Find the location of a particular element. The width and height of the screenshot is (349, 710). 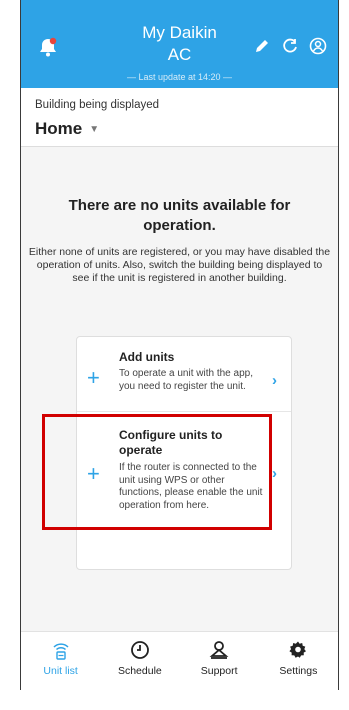

refresh-icon is located at coordinates (290, 46).